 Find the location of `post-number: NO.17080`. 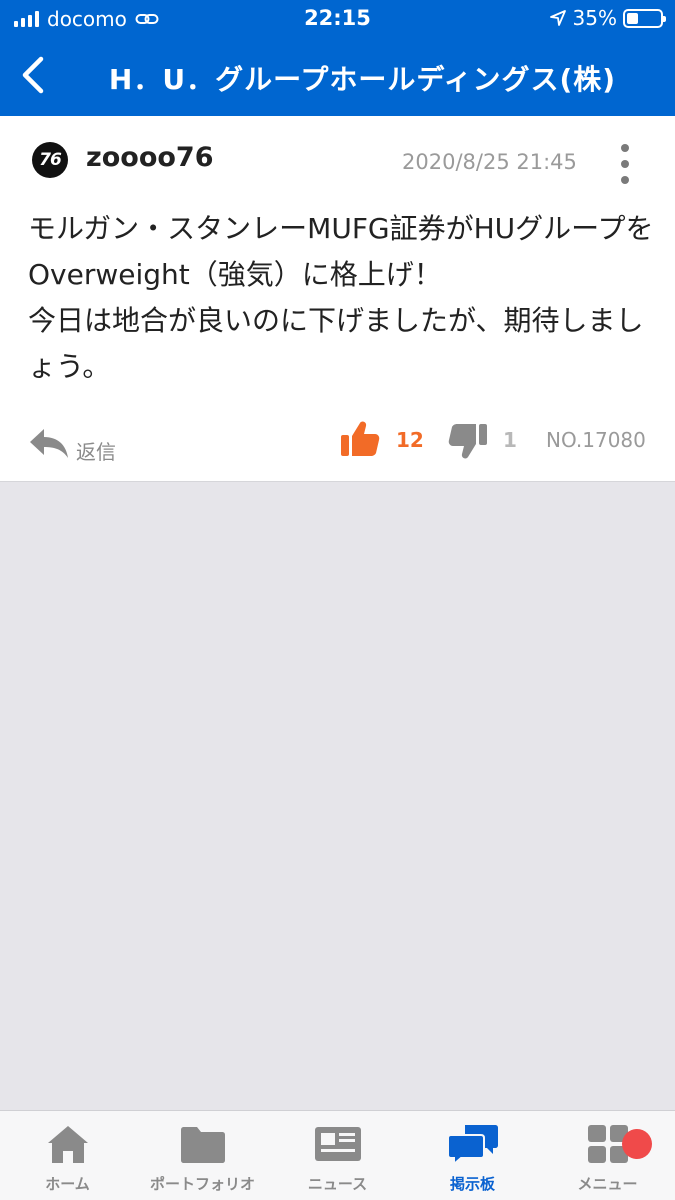

post-number: NO.17080 is located at coordinates (596, 440).